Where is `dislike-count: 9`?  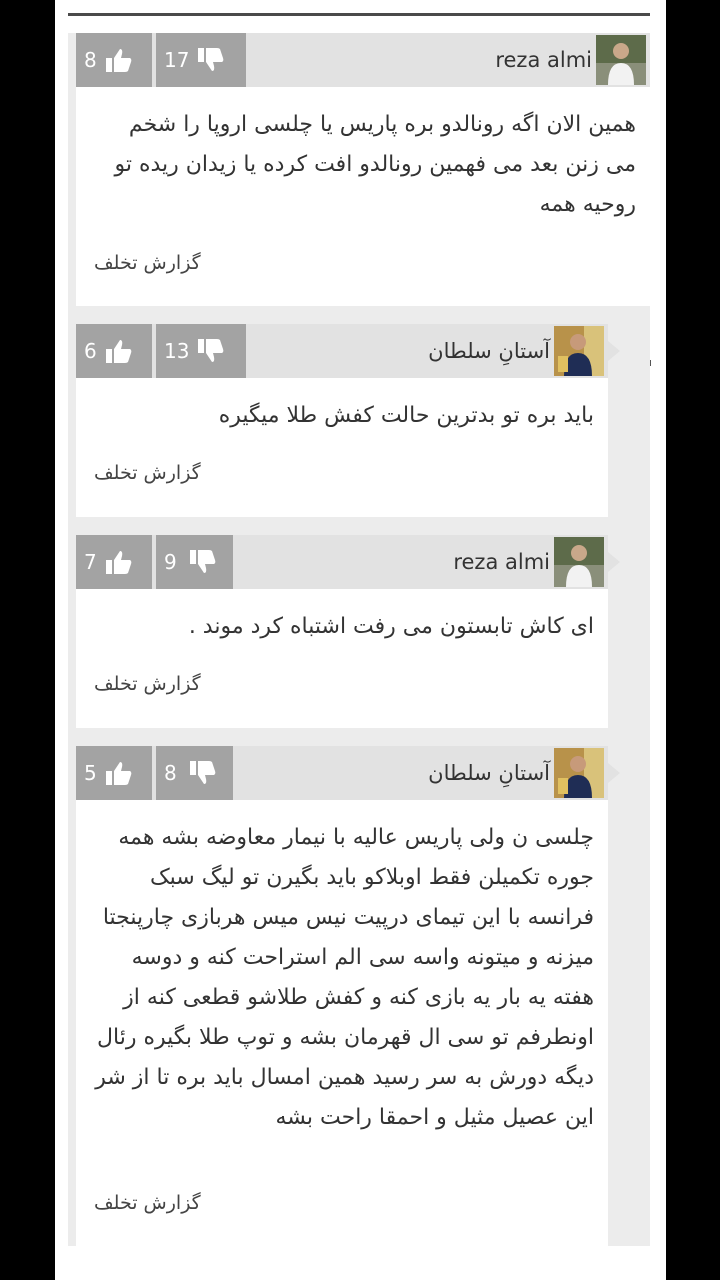 dislike-count: 9 is located at coordinates (170, 562).